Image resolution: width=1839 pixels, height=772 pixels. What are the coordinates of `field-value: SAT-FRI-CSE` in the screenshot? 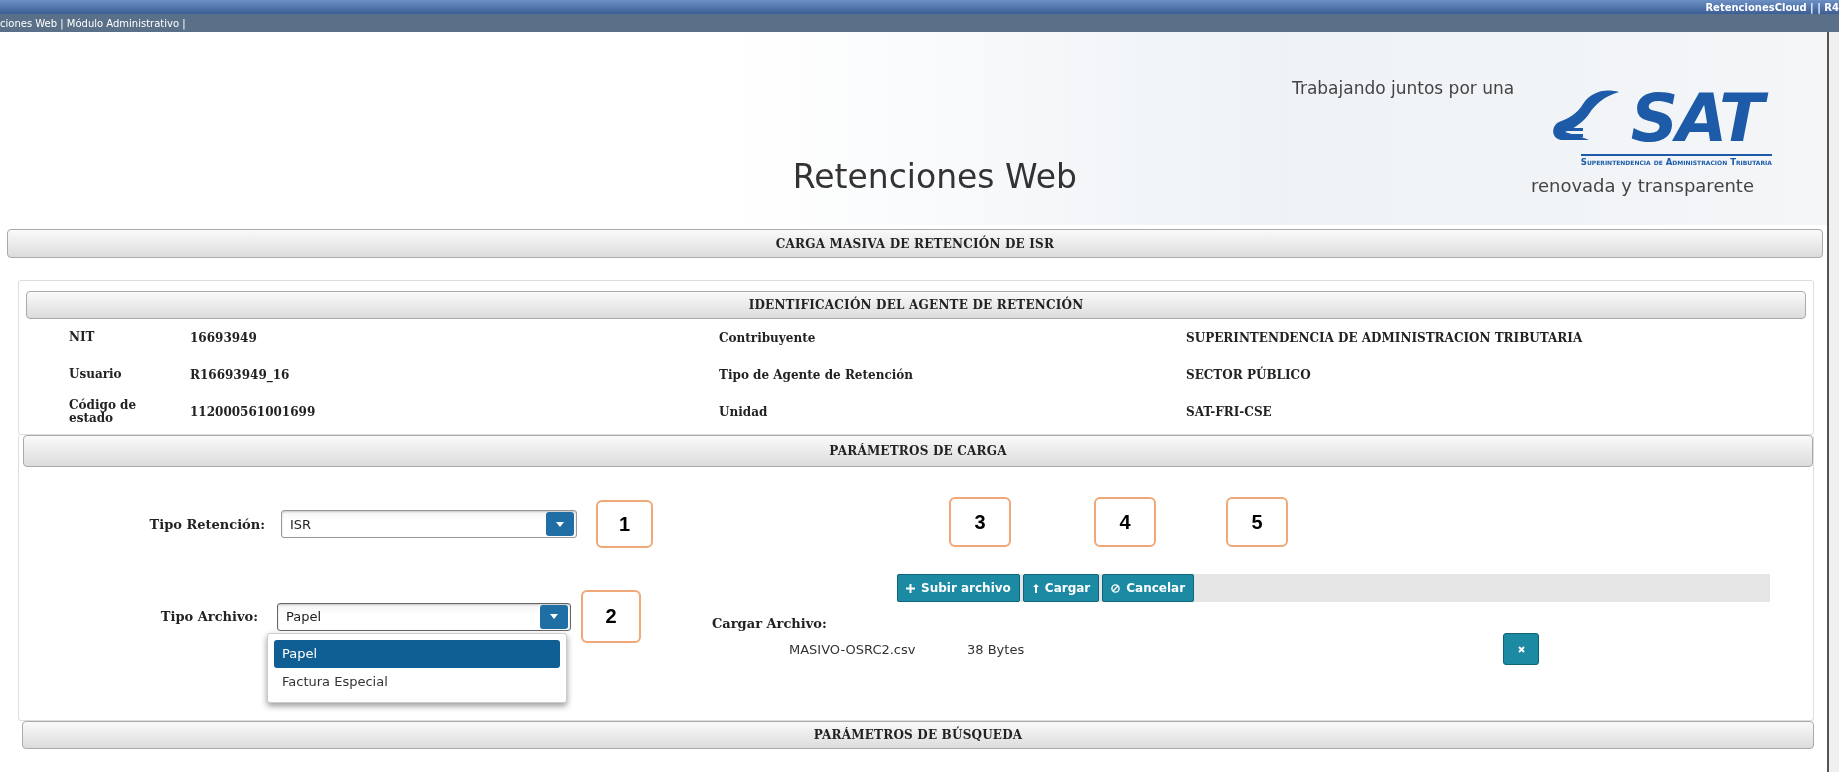 It's located at (1229, 412).